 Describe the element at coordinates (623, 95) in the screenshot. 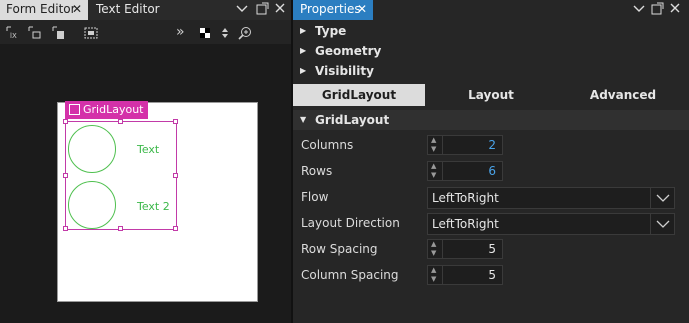

I see `tab-advanced: Advanced` at that location.